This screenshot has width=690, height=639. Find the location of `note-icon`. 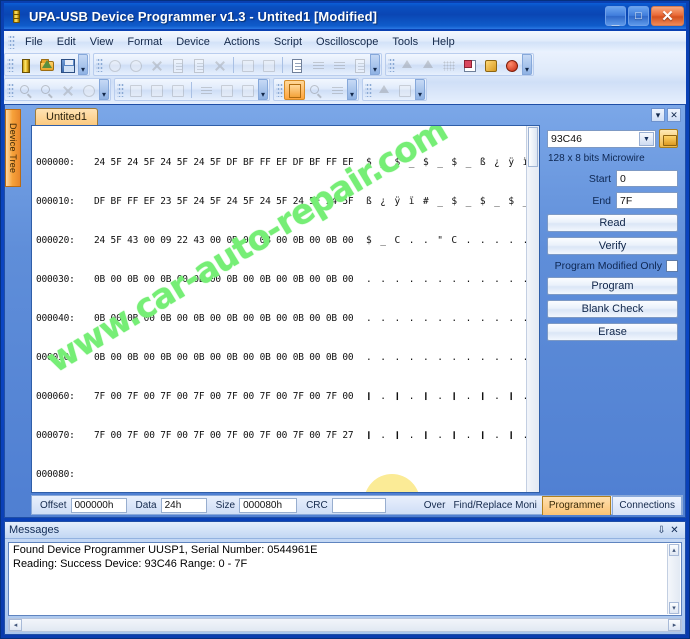

note-icon is located at coordinates (469, 65).